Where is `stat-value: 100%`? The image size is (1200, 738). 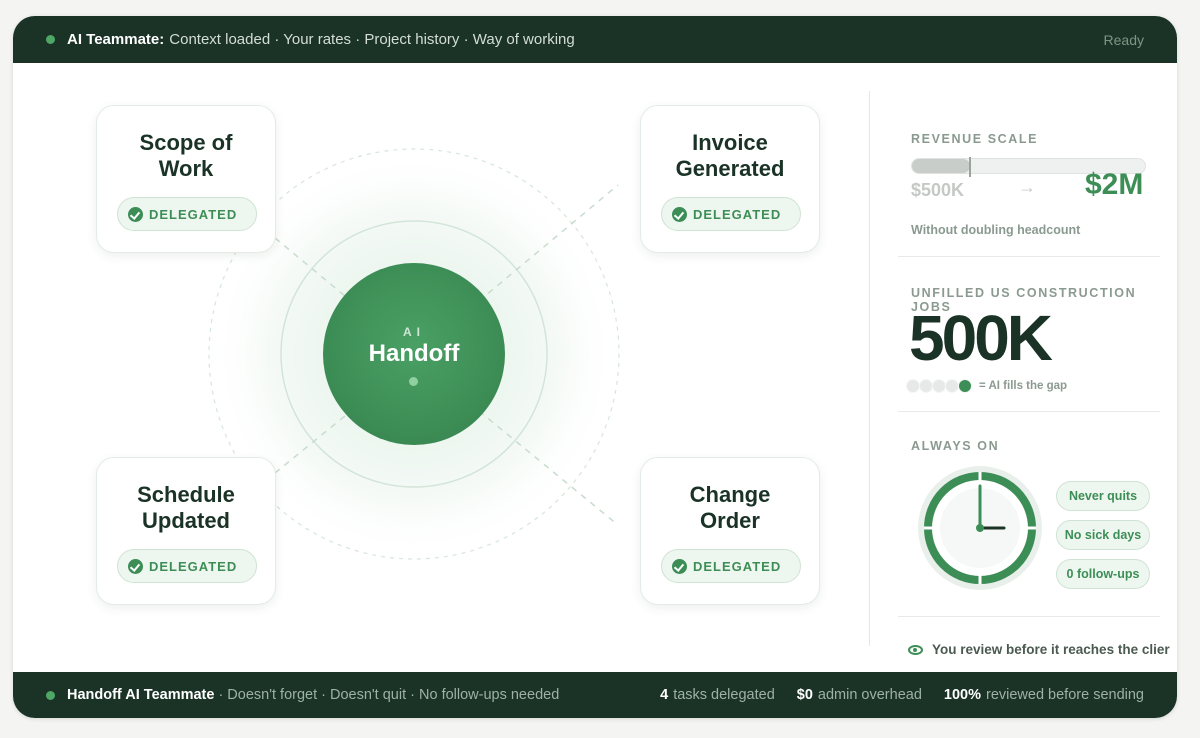
stat-value: 100% is located at coordinates (962, 695).